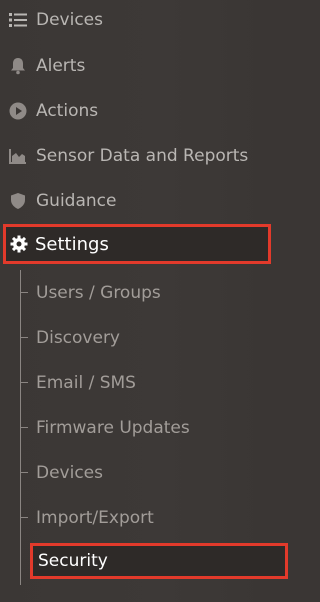 This screenshot has width=320, height=602. Describe the element at coordinates (67, 110) in the screenshot. I see `sidebar-item-label: Actions` at that location.